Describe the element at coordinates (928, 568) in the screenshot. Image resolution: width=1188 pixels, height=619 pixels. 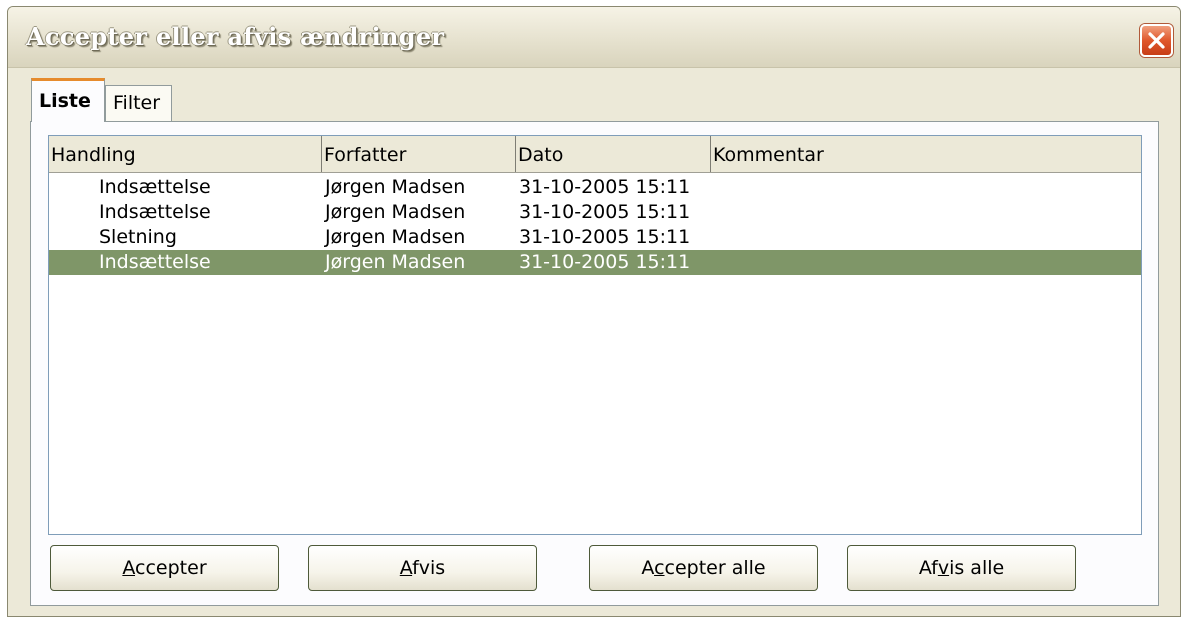
I see `reject-all-label-pre: Af` at that location.